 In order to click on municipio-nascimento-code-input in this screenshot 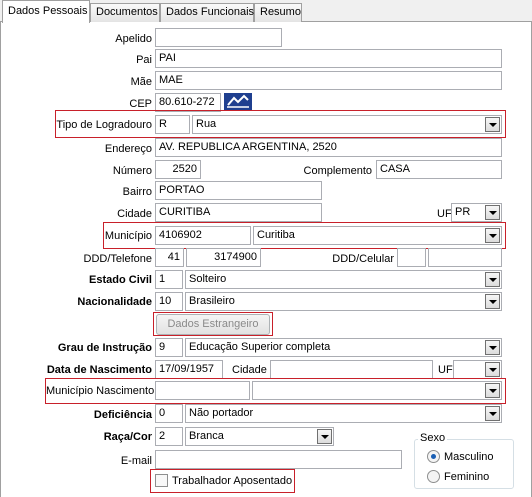, I will do `click(202, 390)`.